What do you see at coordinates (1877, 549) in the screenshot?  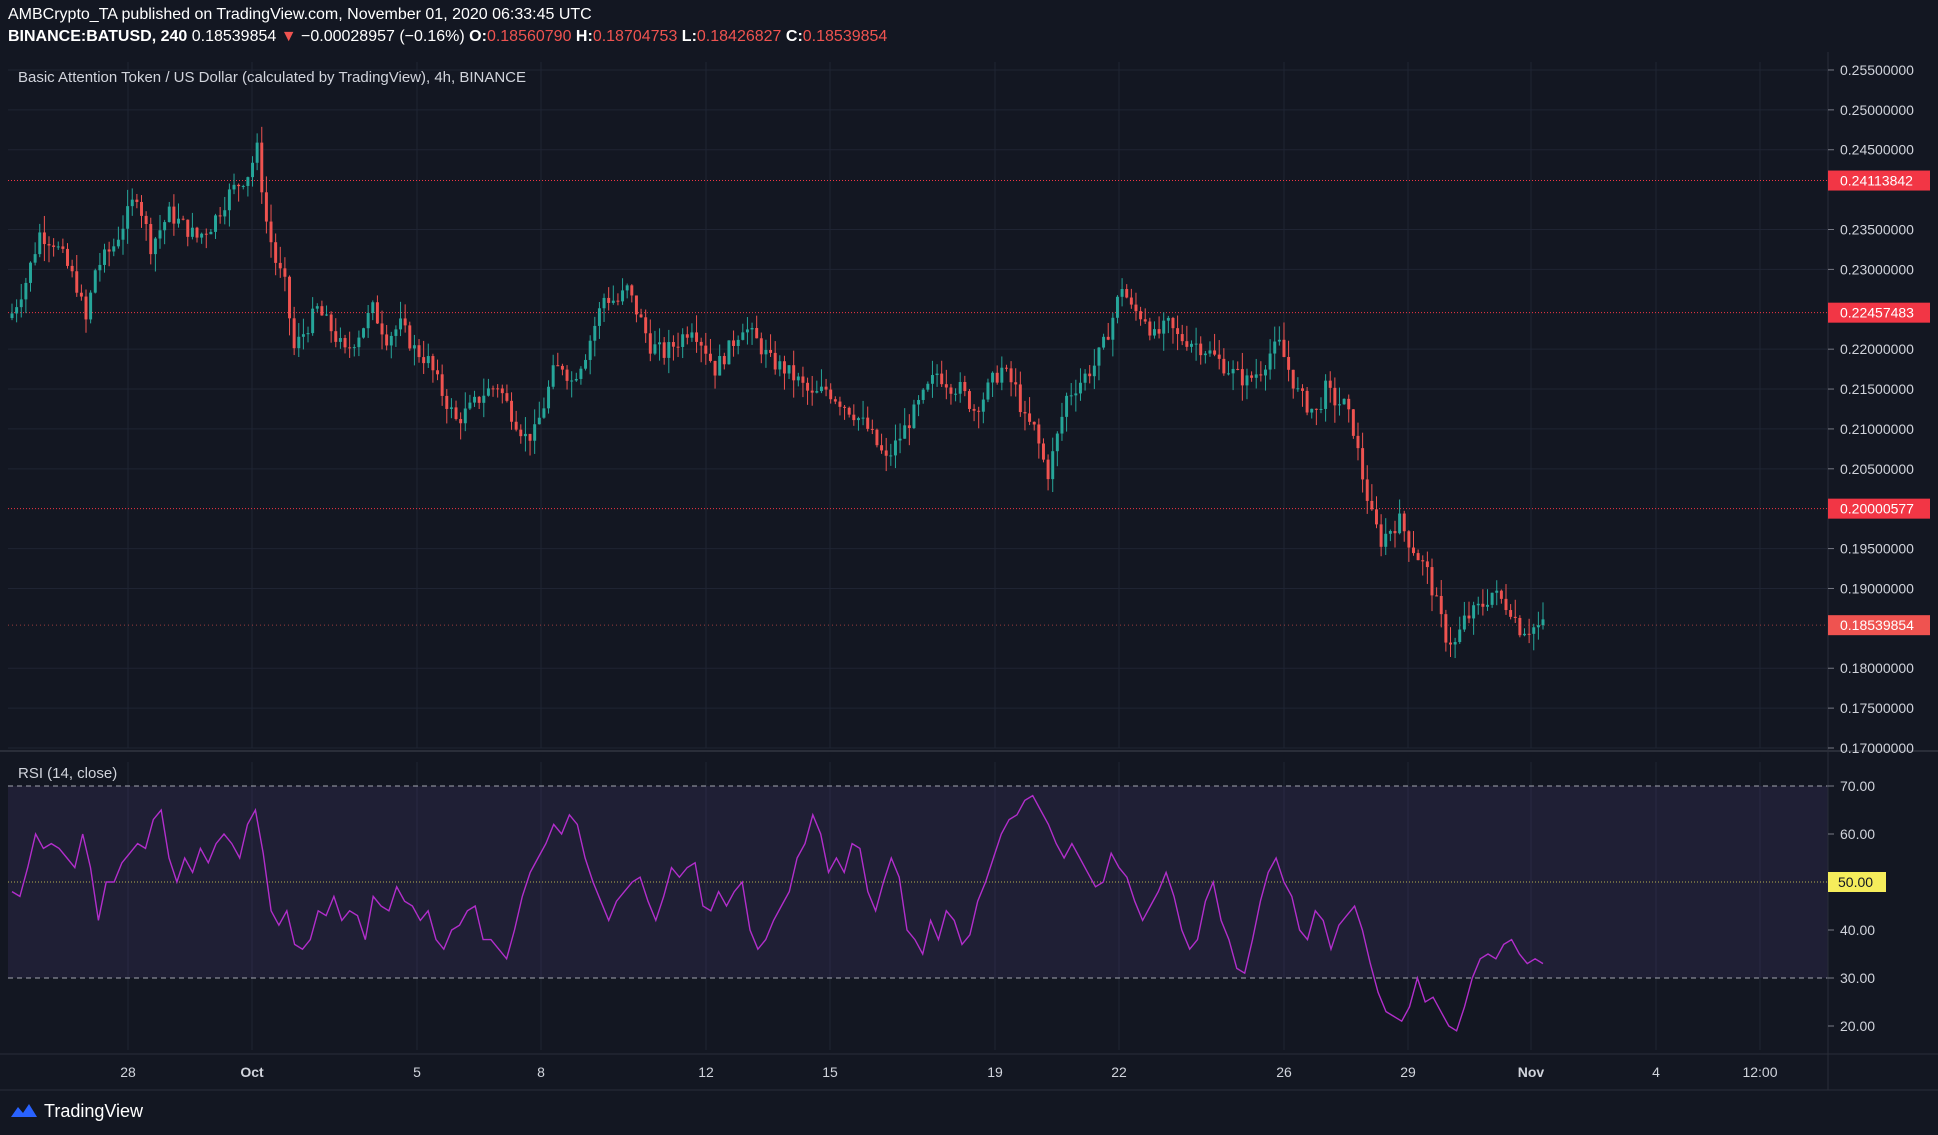 I see `price-tick-label: 0.19500000` at bounding box center [1877, 549].